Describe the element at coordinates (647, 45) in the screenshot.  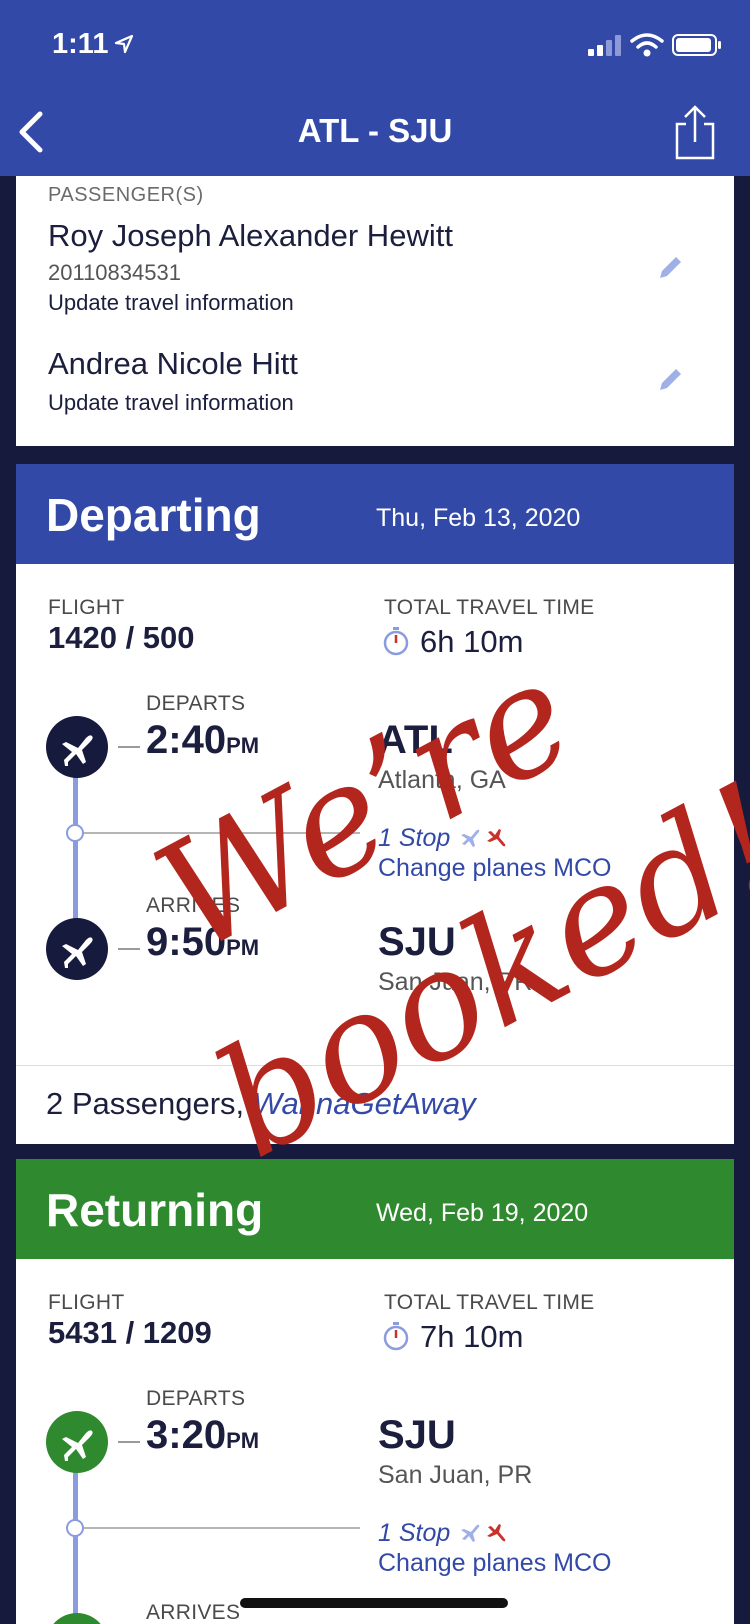
I see `wifi-icon` at that location.